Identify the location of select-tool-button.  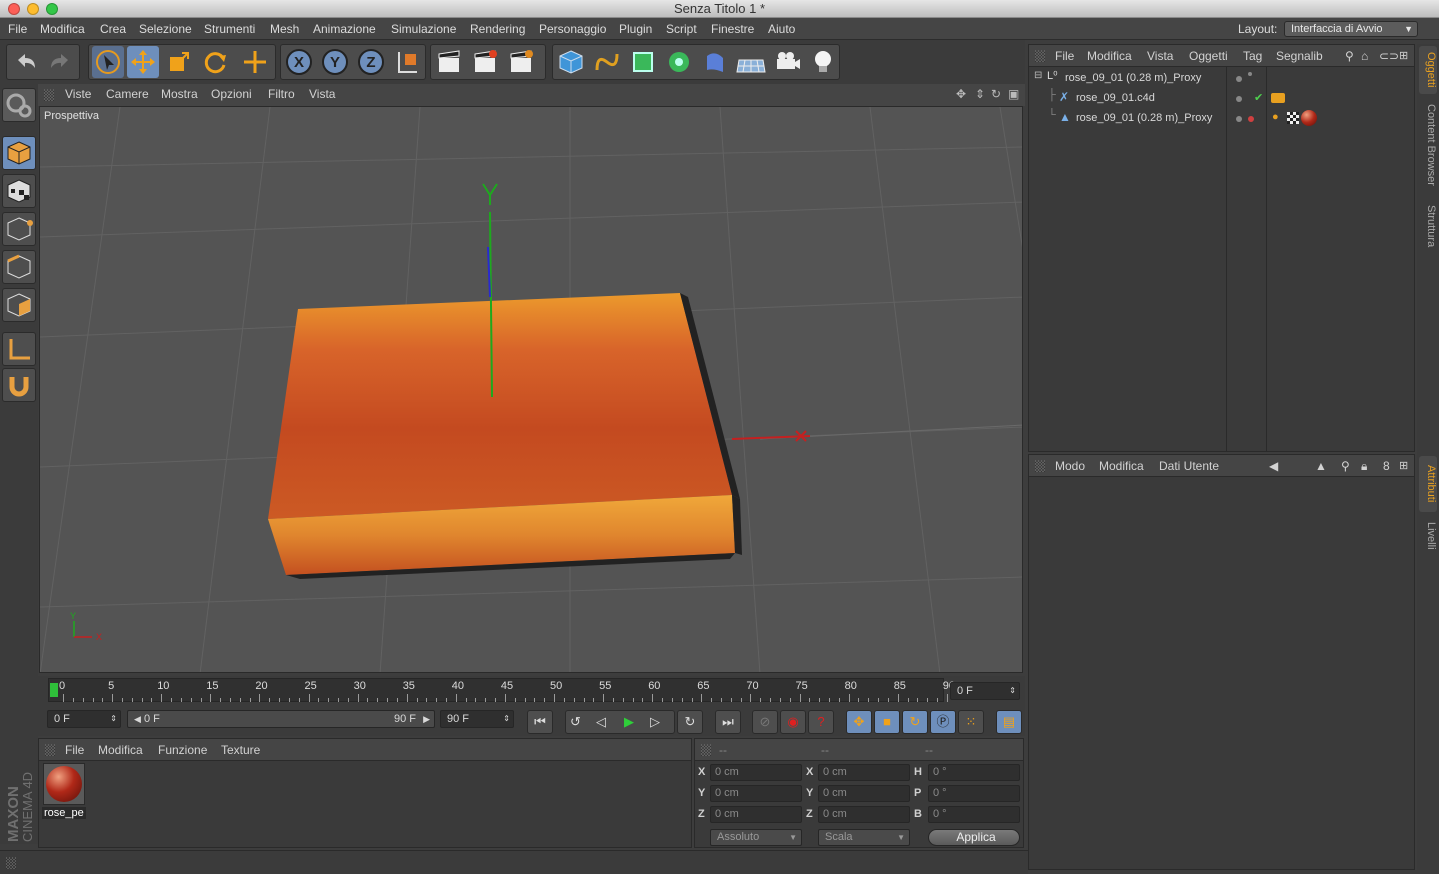
(108, 62).